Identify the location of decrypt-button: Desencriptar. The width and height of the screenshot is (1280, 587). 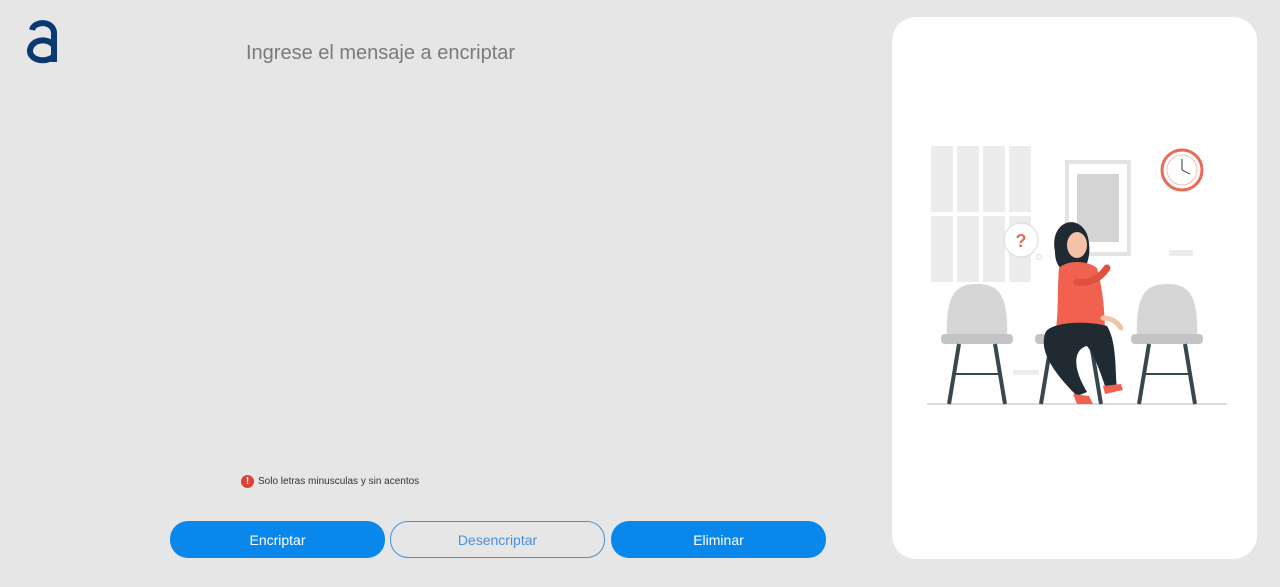
(497, 539).